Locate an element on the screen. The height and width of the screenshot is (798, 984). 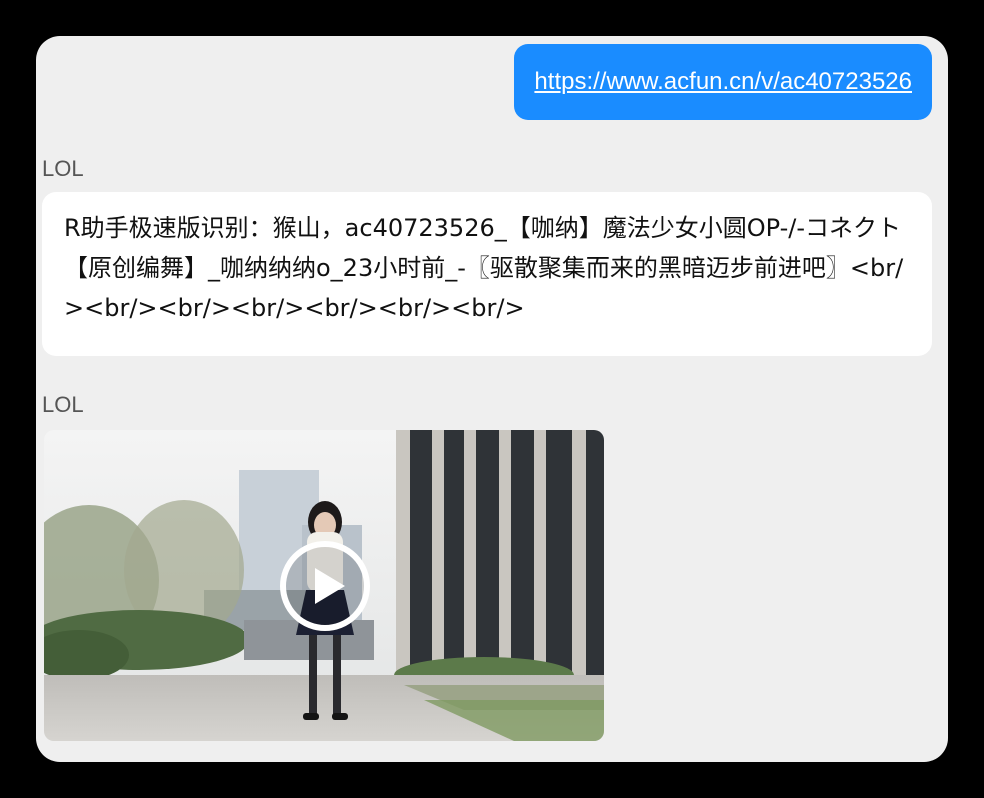
outgoing-message-bubble: https://www.acfun.cn/v/ac40723526 is located at coordinates (723, 82).